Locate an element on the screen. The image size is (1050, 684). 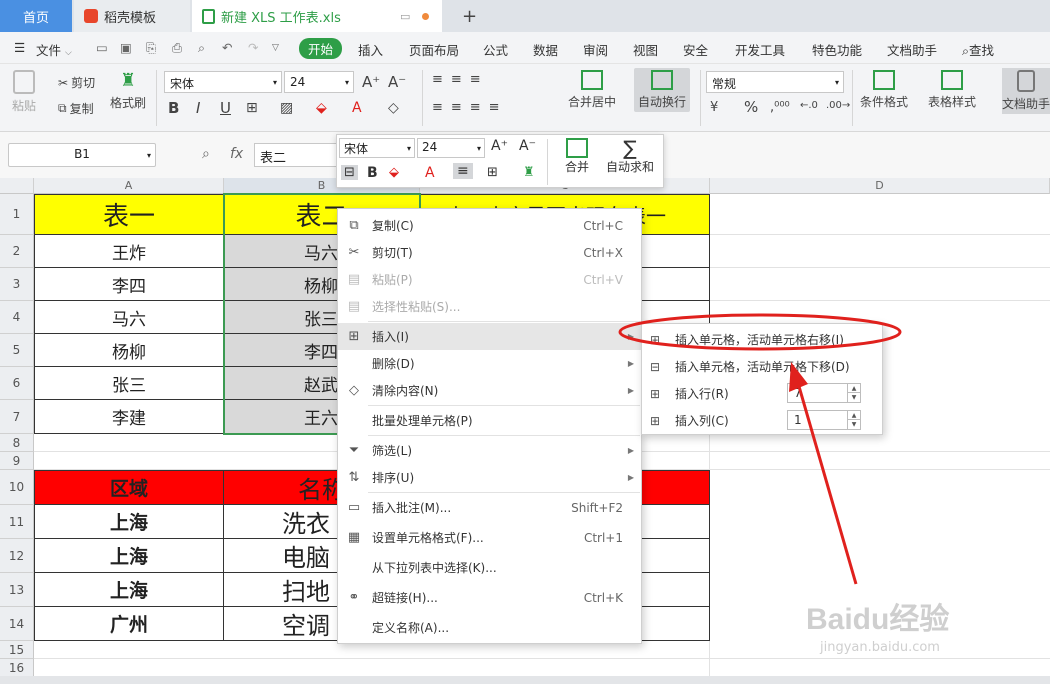
table1-cell-a: 李建 is located at coordinates (129, 417).